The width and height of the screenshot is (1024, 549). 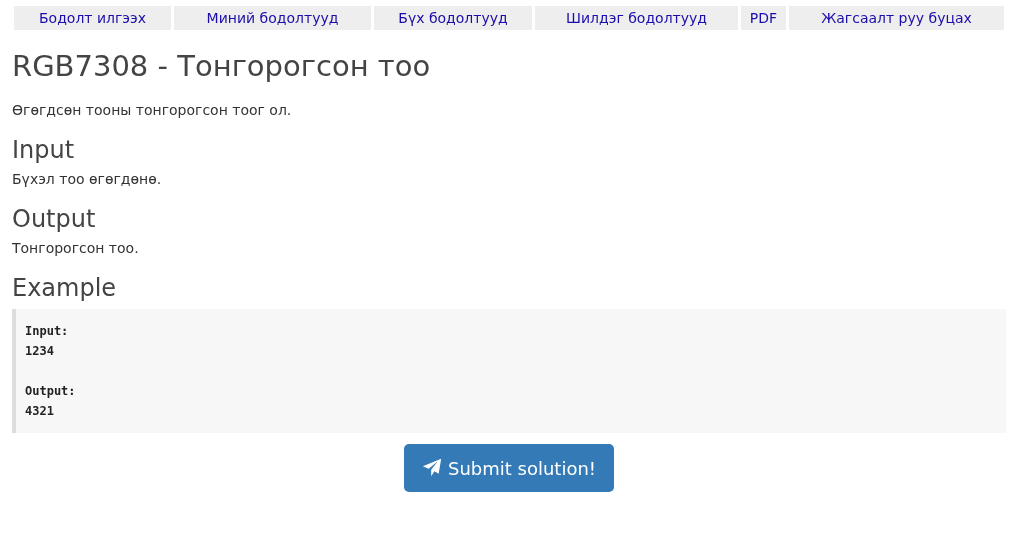 I want to click on nav-link: Миний бодолтууд, so click(x=272, y=18).